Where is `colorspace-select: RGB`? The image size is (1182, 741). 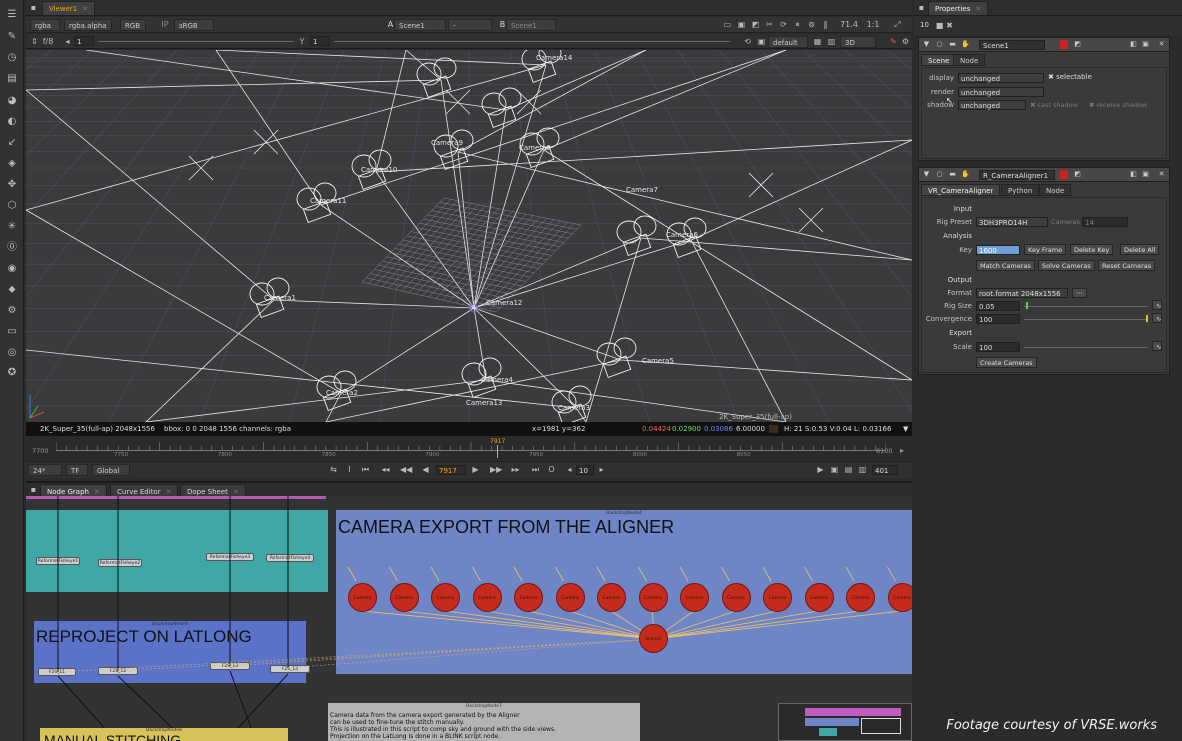 colorspace-select: RGB is located at coordinates (133, 25).